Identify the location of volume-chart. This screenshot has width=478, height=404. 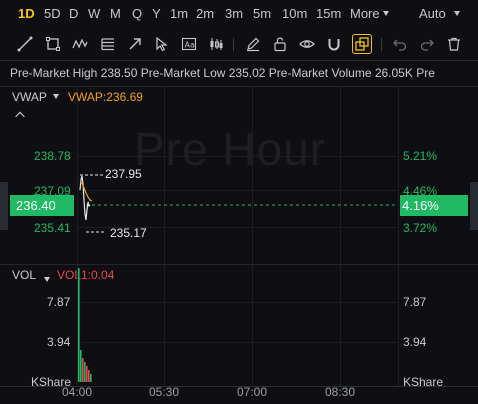
(85, 325).